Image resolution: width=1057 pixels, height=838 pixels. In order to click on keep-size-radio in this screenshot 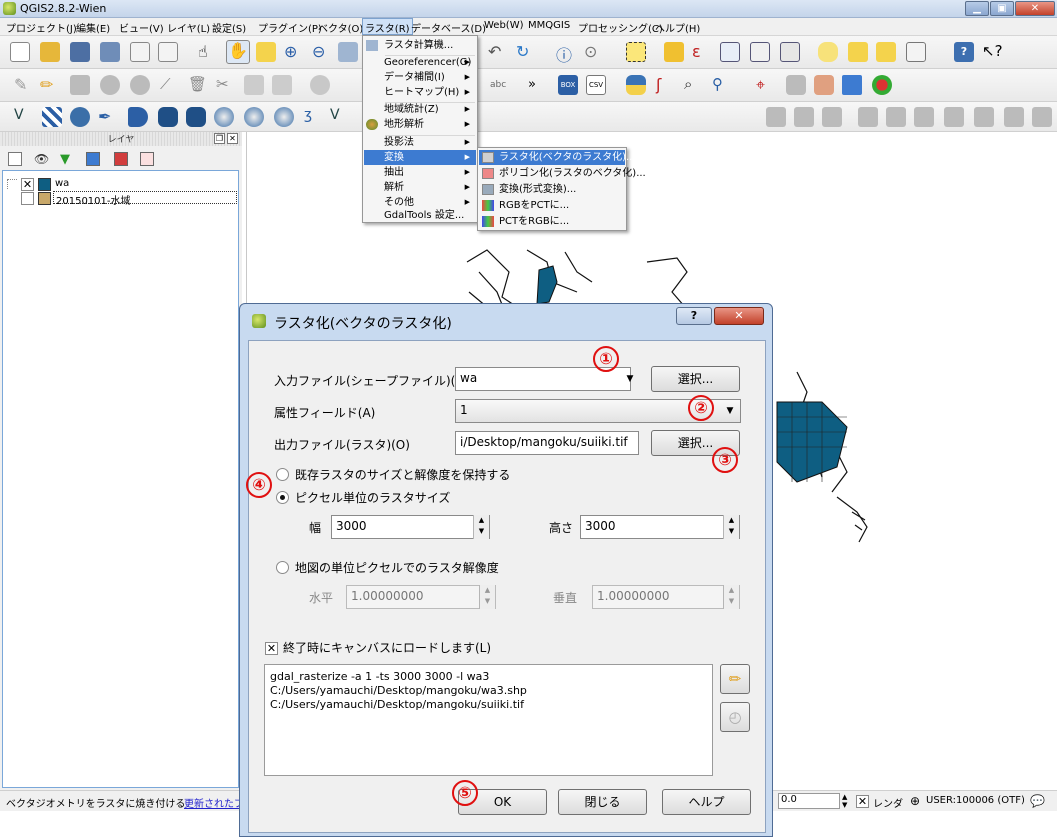, I will do `click(282, 474)`.